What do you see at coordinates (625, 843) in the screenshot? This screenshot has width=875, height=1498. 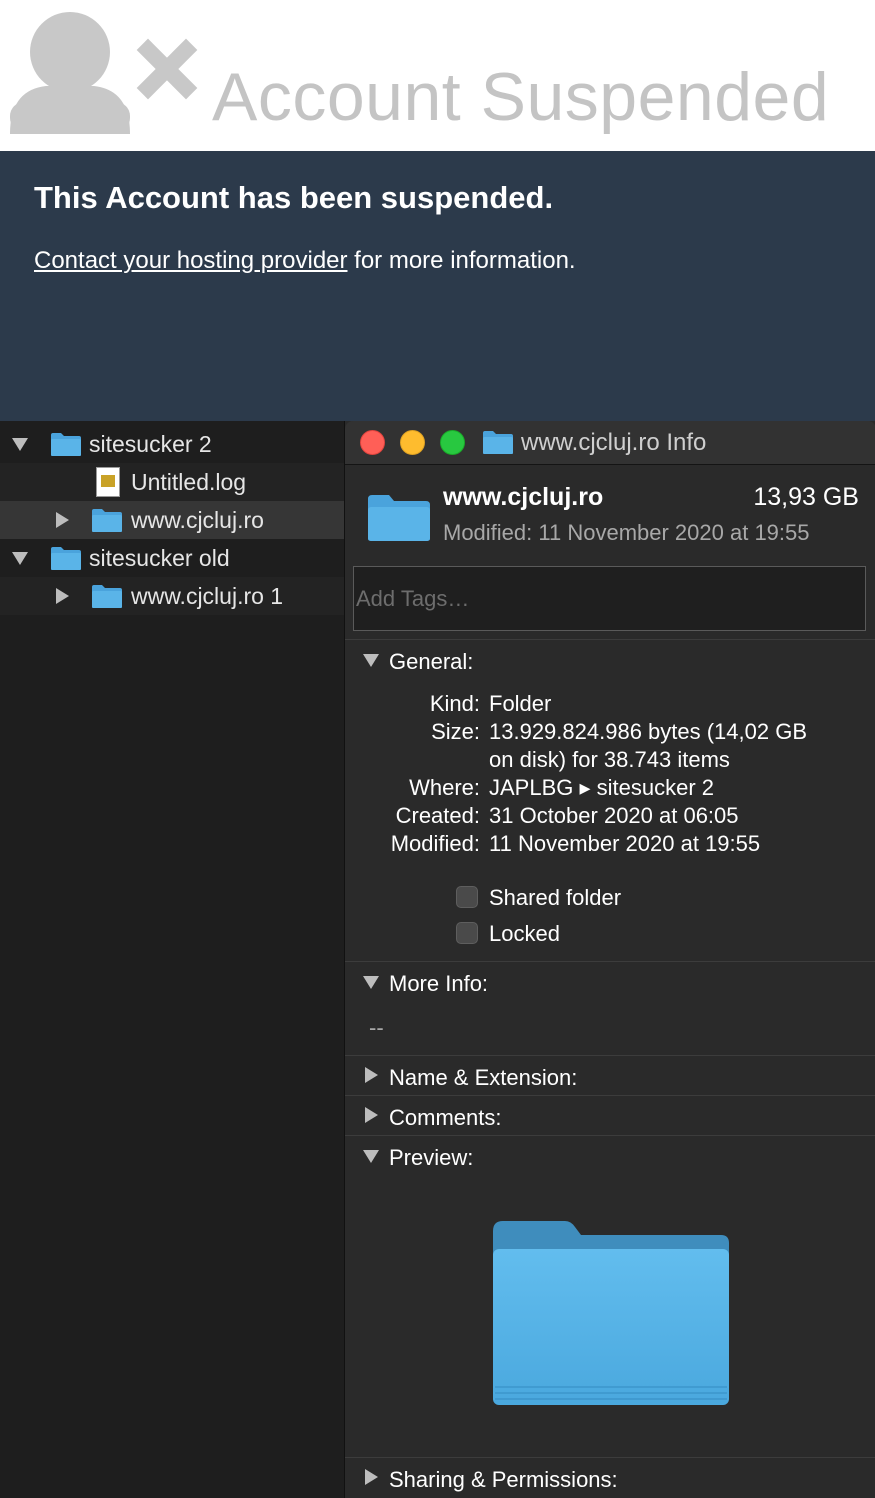 I see `modified-value: 11 November 2020 at 19:55` at bounding box center [625, 843].